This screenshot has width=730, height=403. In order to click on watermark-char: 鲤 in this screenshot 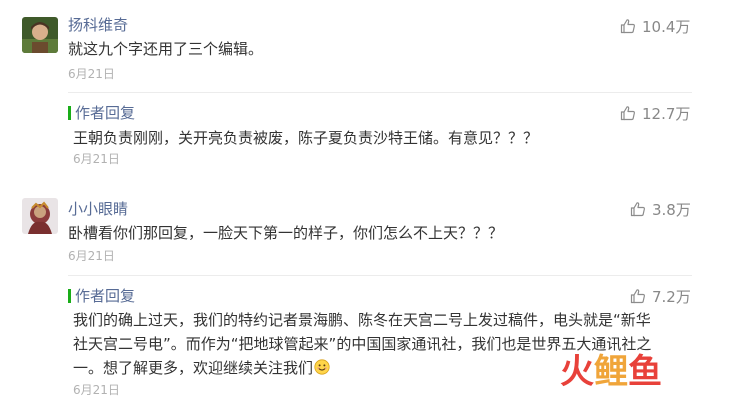, I will do `click(611, 372)`.